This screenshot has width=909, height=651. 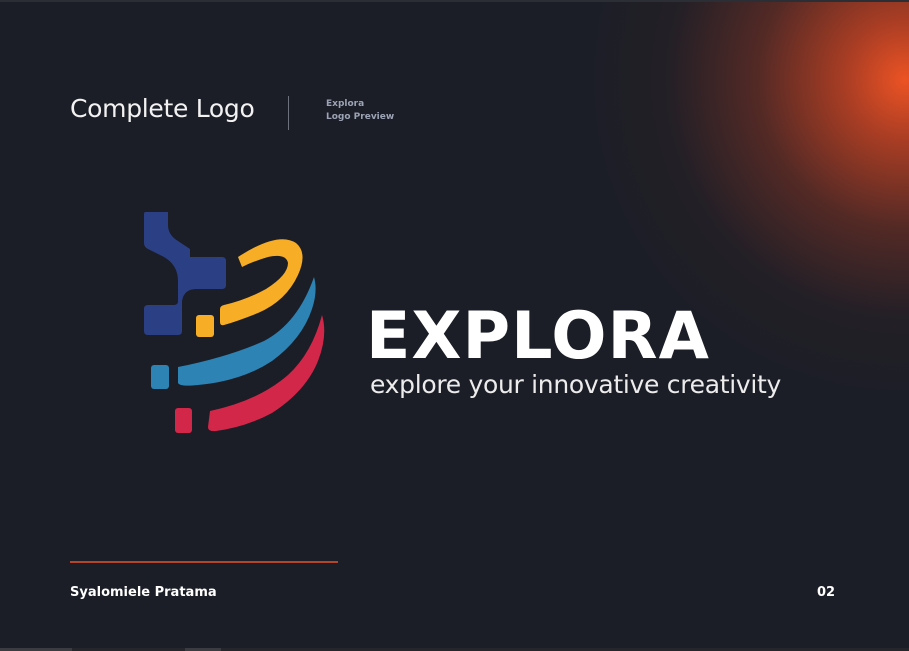 I want to click on logo-navy-block, so click(x=185, y=273).